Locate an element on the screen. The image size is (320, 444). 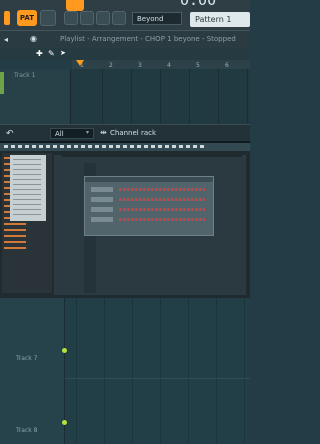
pencil-icon: ✎ is located at coordinates (51, 53).